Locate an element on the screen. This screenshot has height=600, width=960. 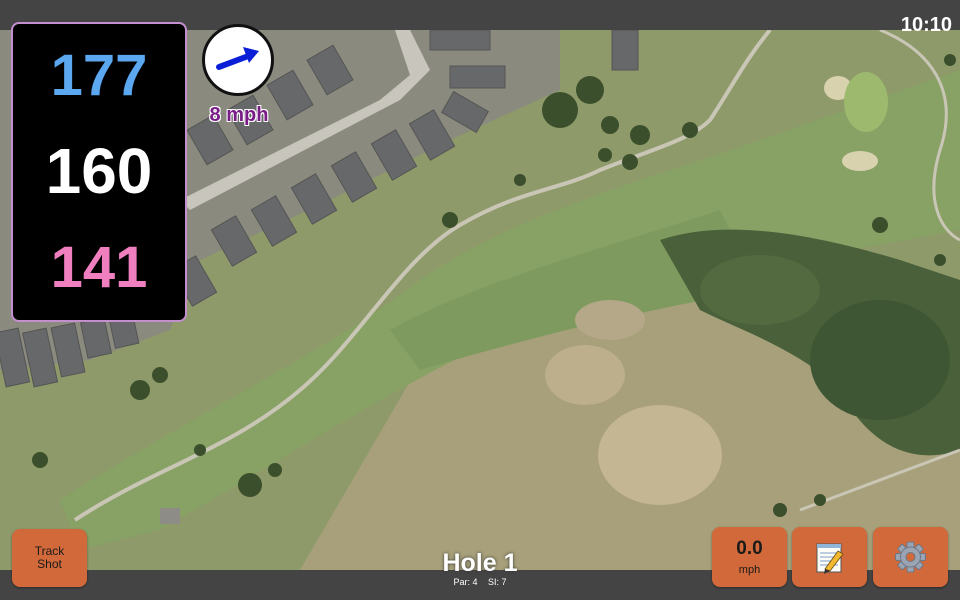
hole-title: Hole 1 is located at coordinates (480, 563).